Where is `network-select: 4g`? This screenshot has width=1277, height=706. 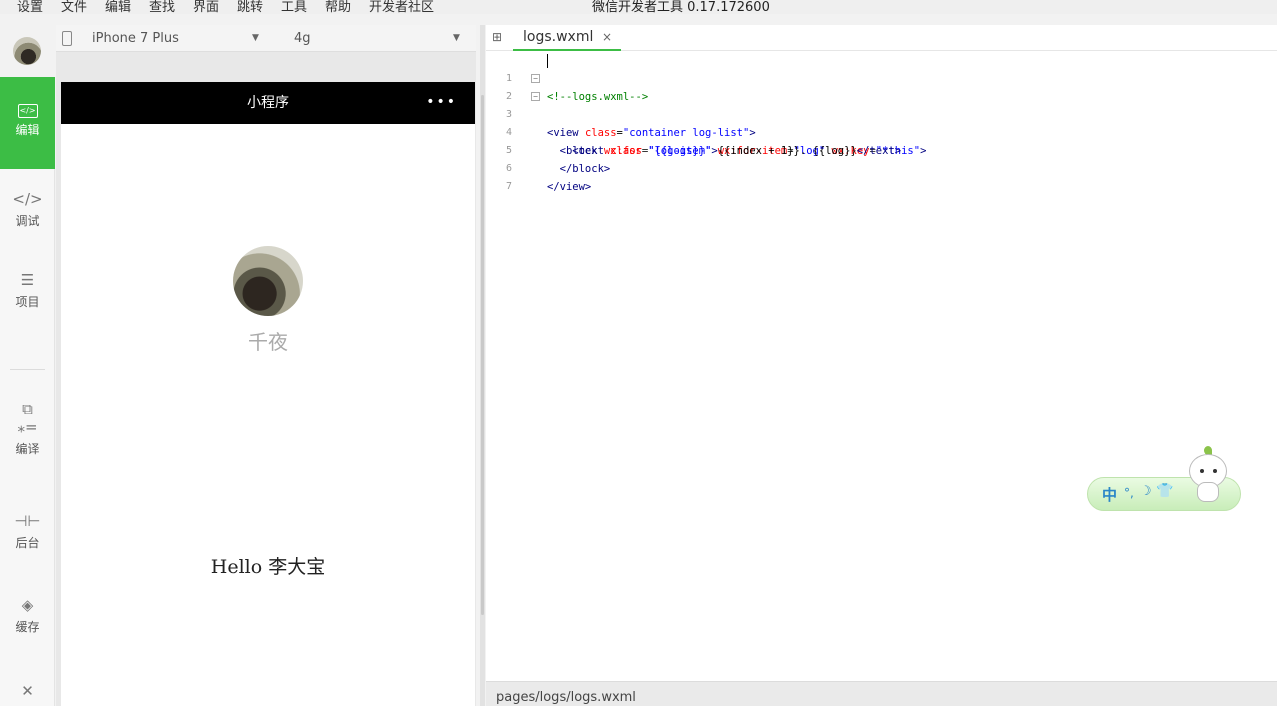
network-select: 4g is located at coordinates (302, 38).